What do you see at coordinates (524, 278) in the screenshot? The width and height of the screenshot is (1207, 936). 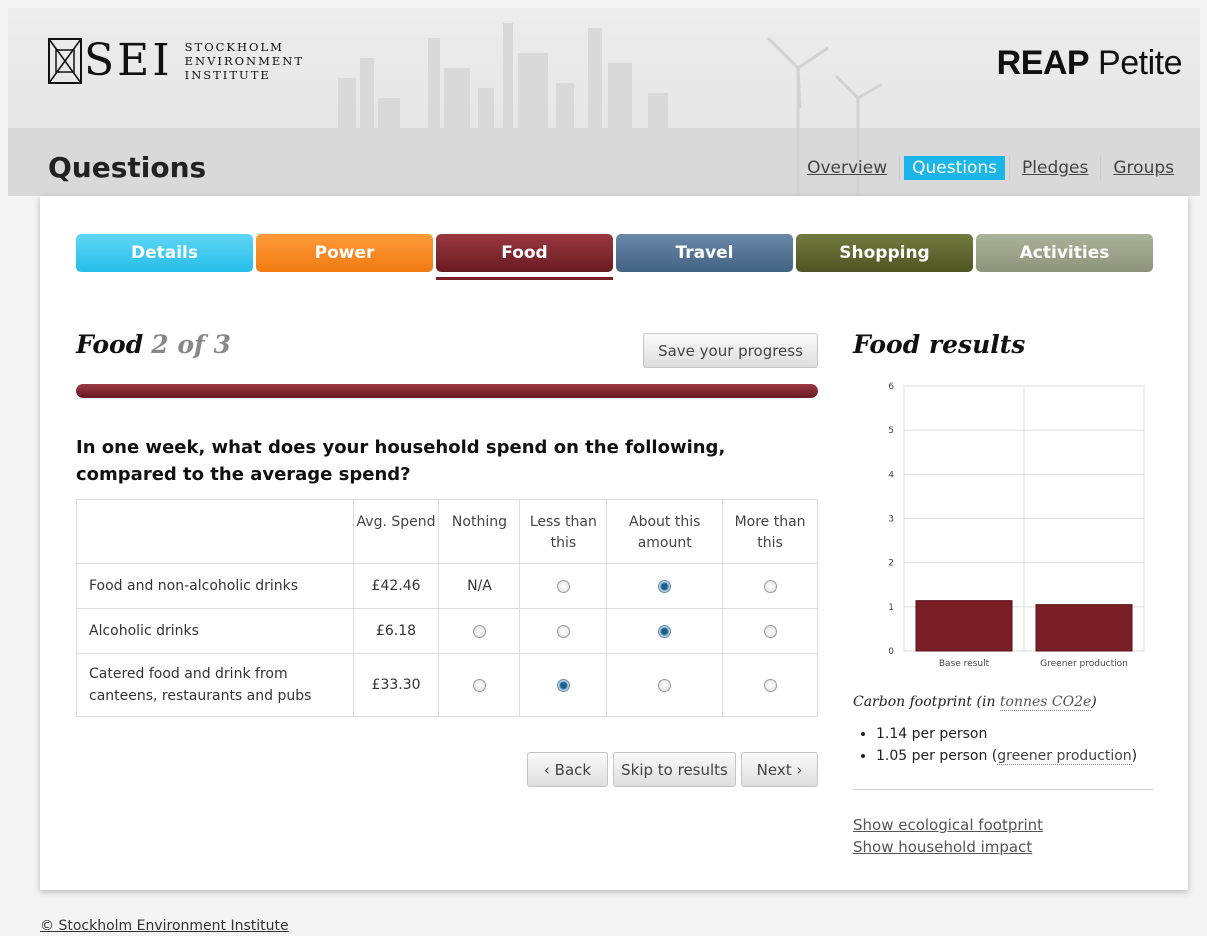 I see `active-tab-indicator` at bounding box center [524, 278].